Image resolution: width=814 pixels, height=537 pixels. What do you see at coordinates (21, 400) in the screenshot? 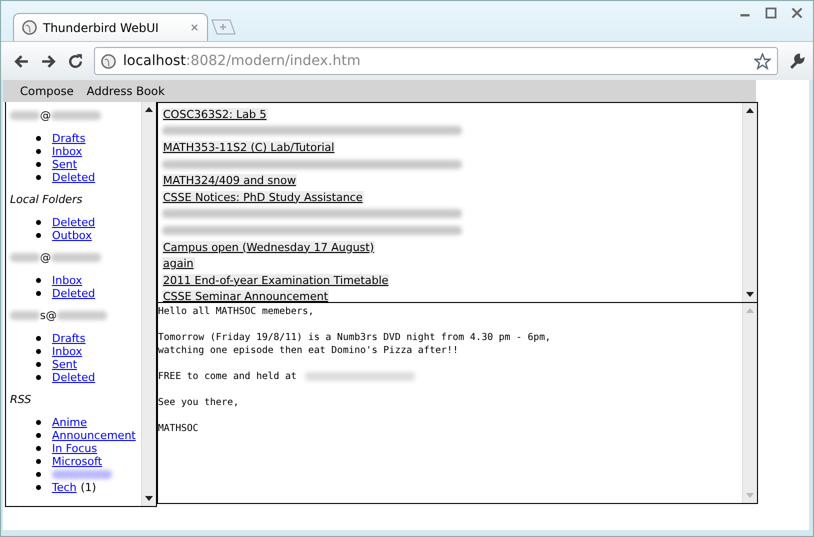
I see `section-heading: RSS` at bounding box center [21, 400].